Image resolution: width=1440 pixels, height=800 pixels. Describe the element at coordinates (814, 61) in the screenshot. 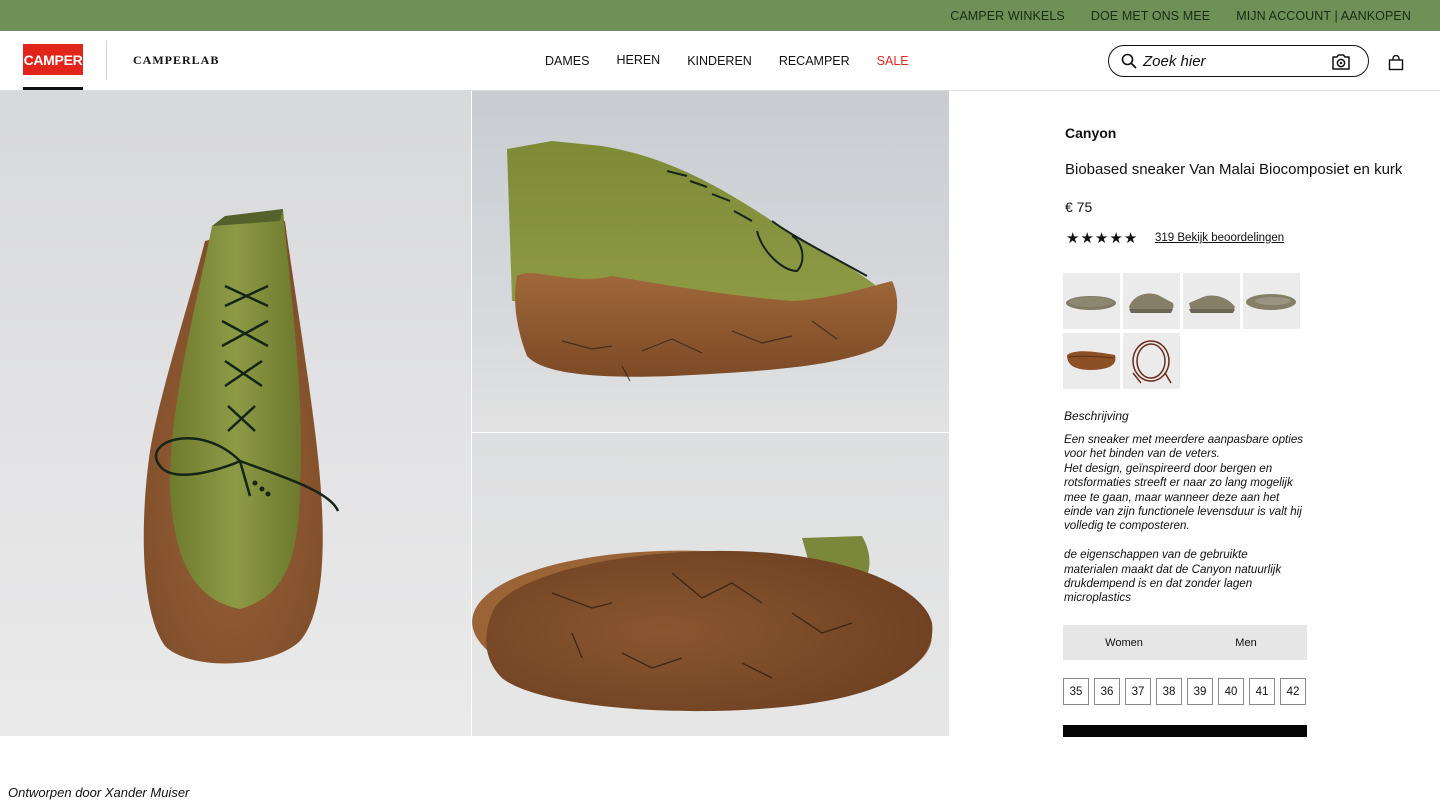

I see `nav-recamper: RECAMPER` at that location.